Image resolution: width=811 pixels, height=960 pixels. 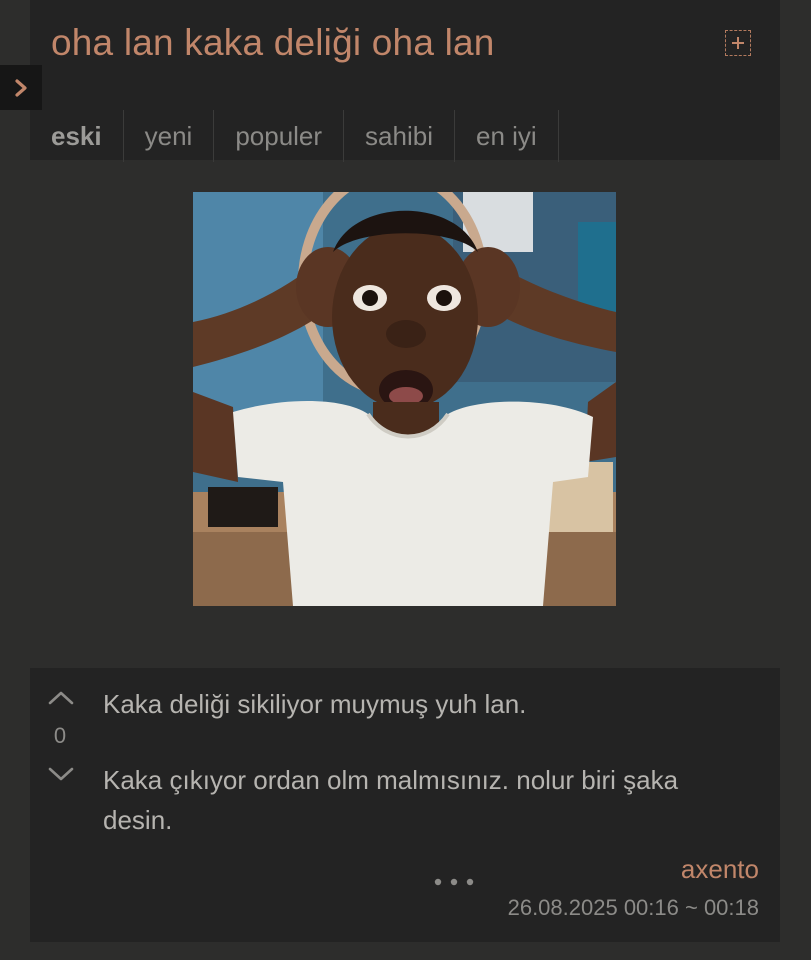 I want to click on more-options-button, so click(x=454, y=882).